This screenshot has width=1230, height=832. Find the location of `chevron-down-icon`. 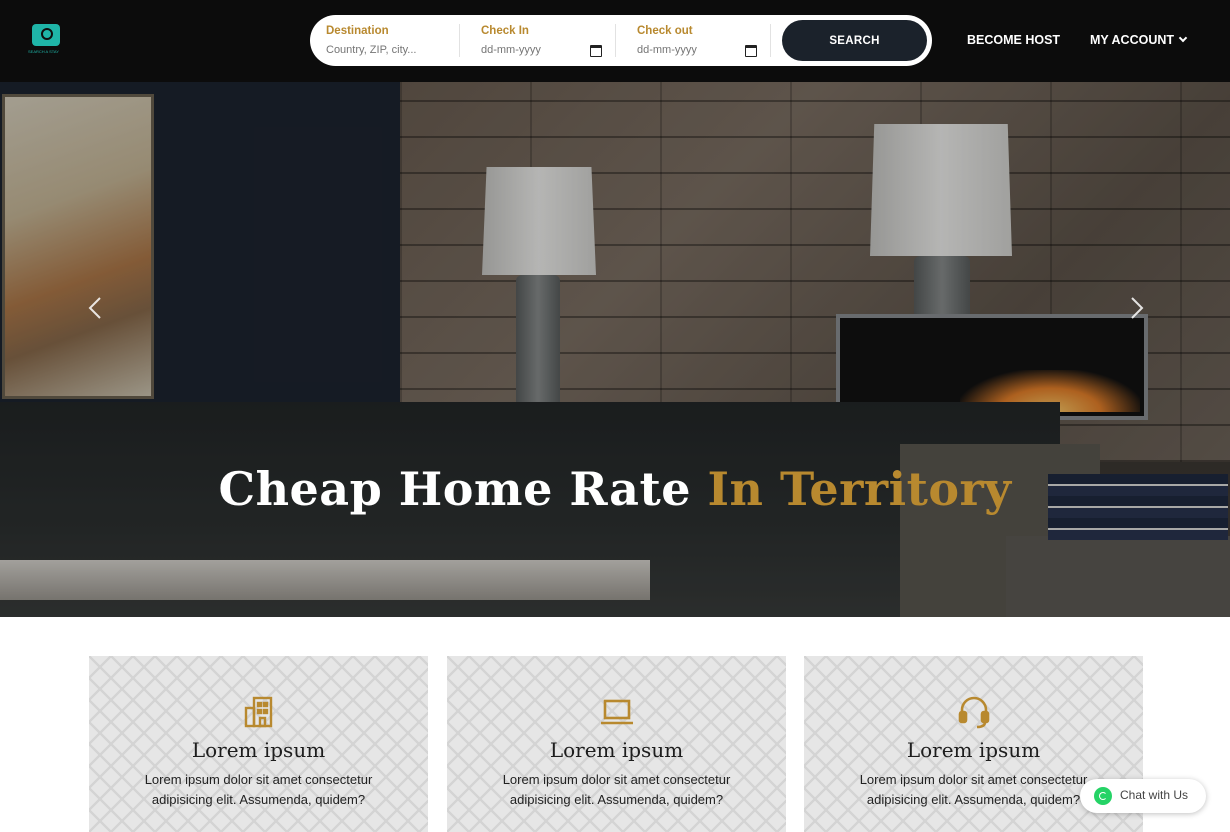

chevron-down-icon is located at coordinates (1183, 38).